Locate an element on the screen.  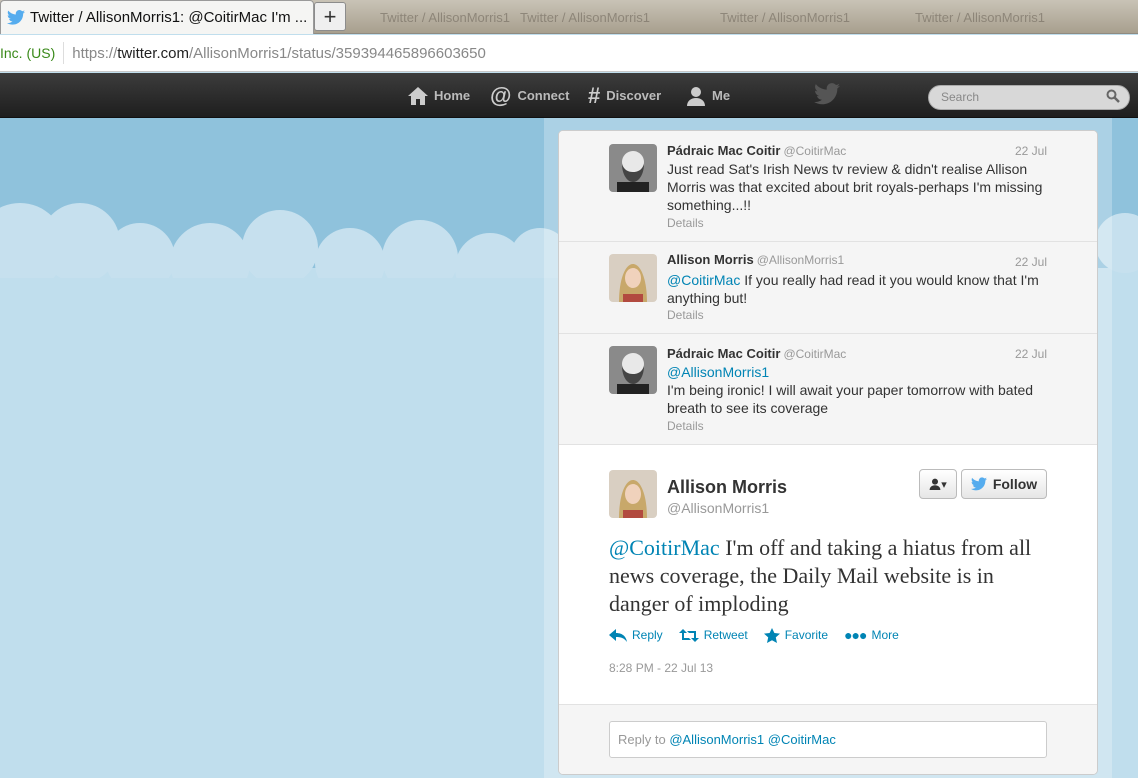
hashtag-icon: # is located at coordinates (594, 95).